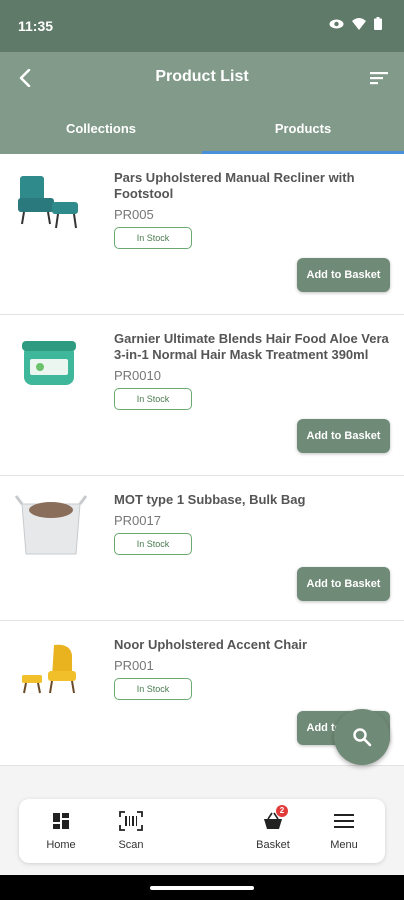  Describe the element at coordinates (61, 845) in the screenshot. I see `nav-home-label: Home` at that location.